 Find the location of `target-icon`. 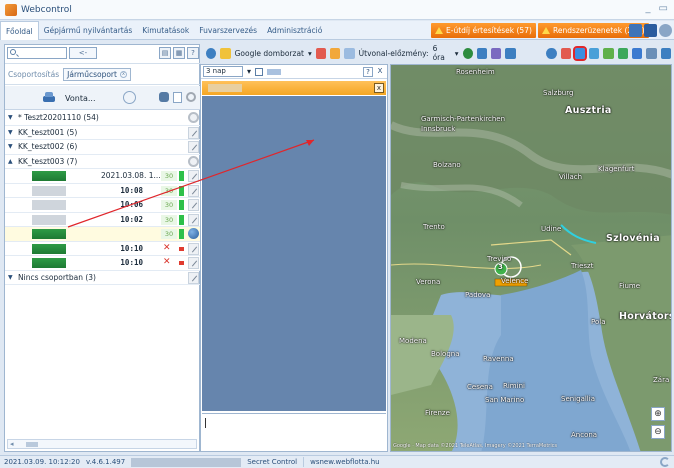

target-icon is located at coordinates (622, 53).